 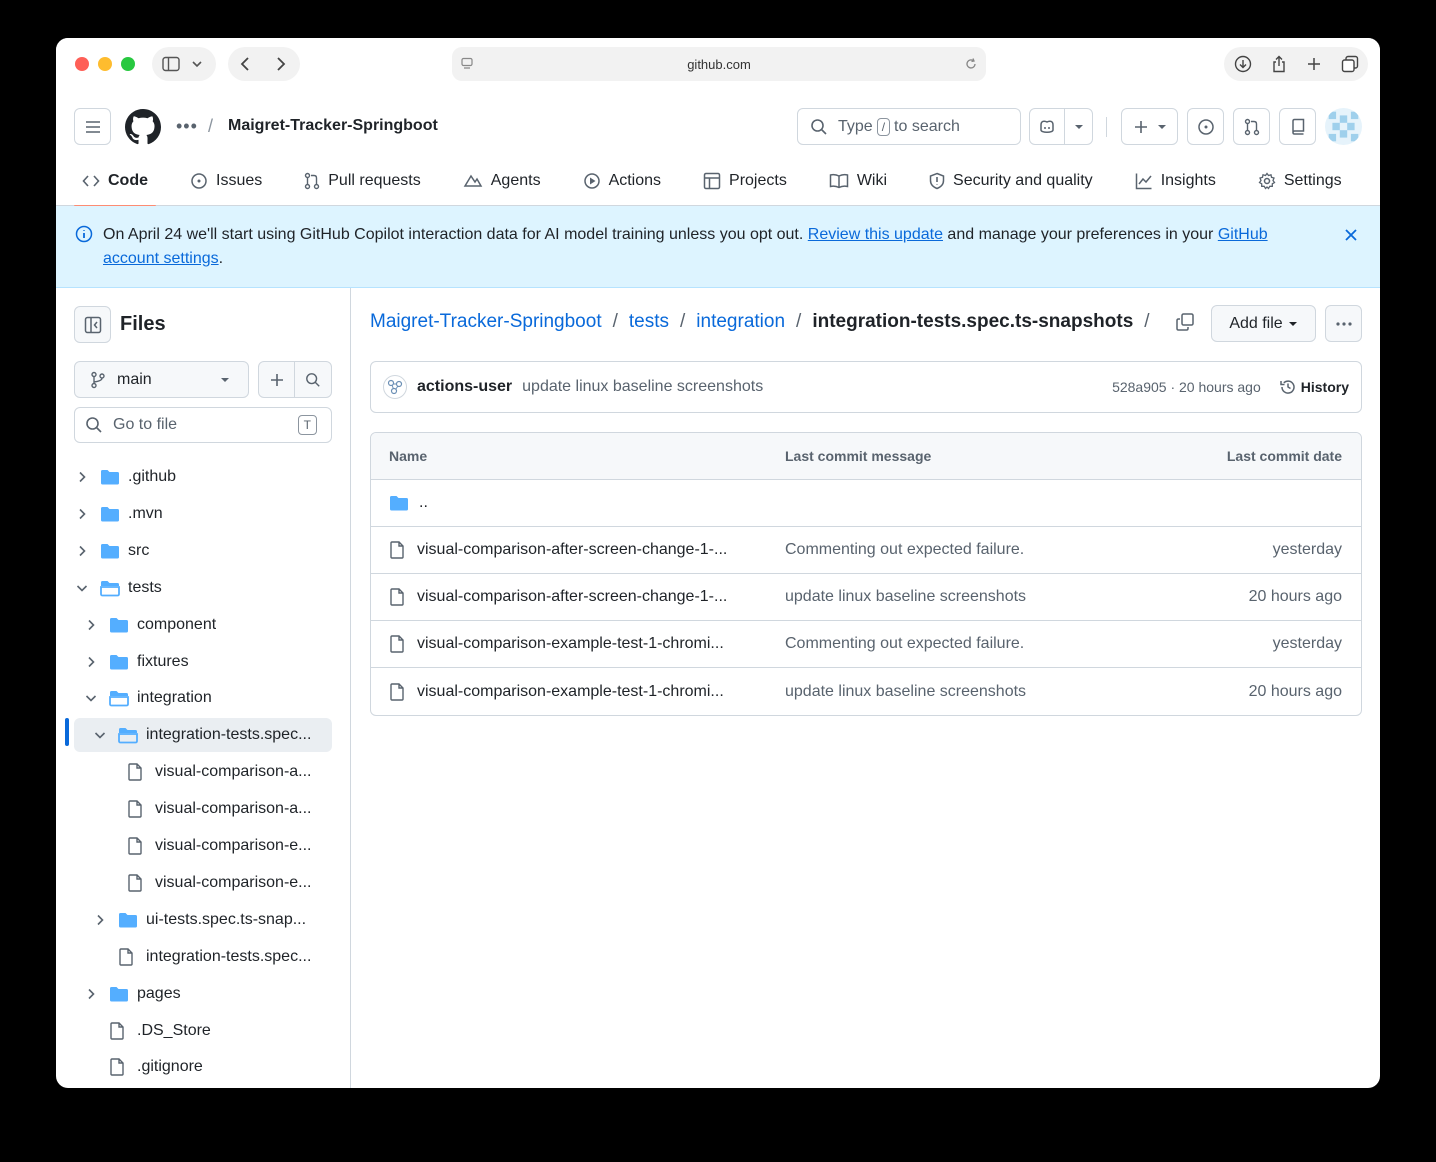 What do you see at coordinates (858, 181) in the screenshot?
I see `tab-wiki: Wiki` at bounding box center [858, 181].